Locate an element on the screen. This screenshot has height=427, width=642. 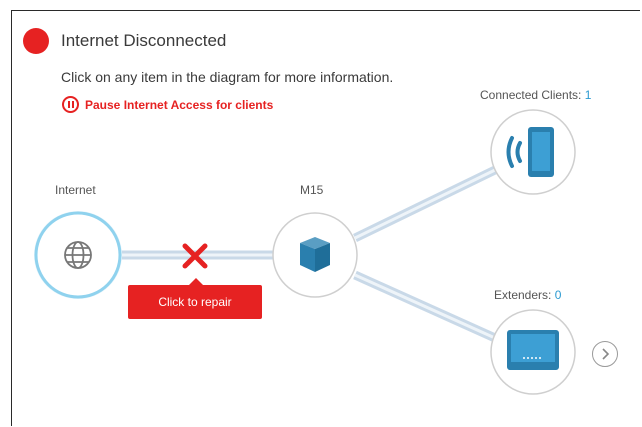
extenders-label-text: Extenders: is located at coordinates (524, 295).